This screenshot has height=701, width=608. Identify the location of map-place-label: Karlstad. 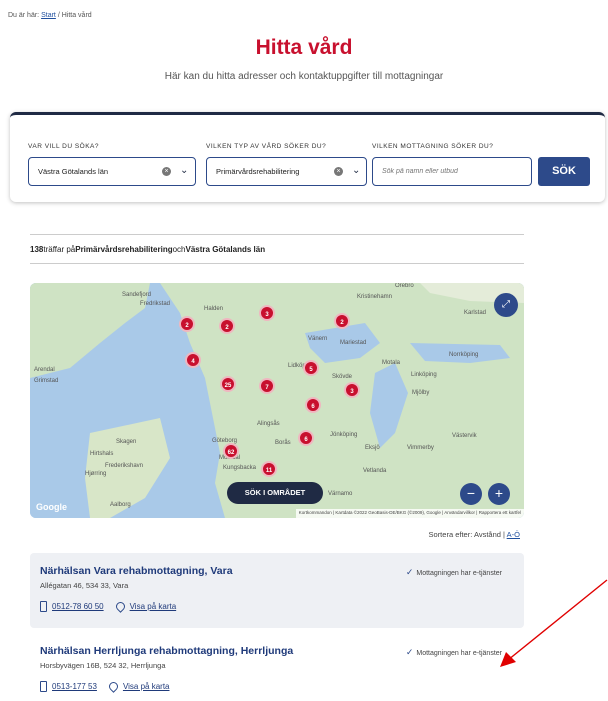
(475, 313).